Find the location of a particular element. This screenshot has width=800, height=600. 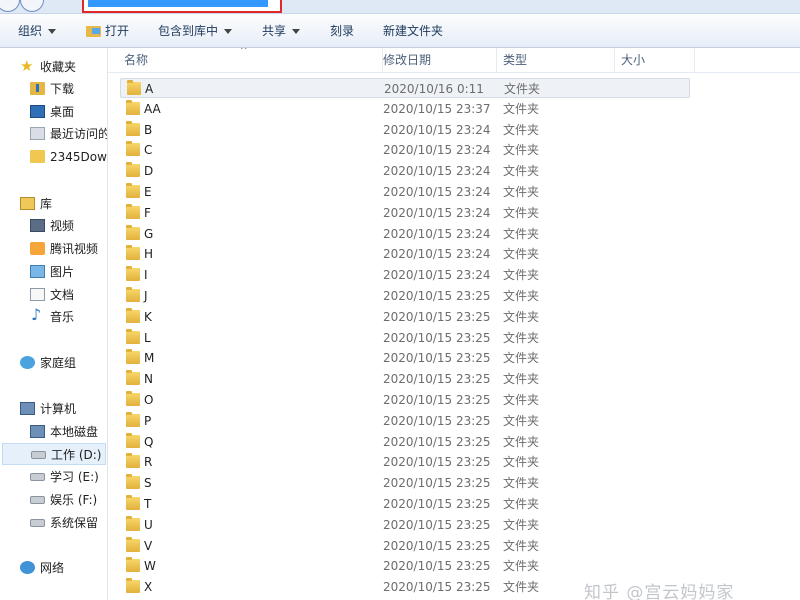

file-row: V 2020/10/15 23:25 文件夹 is located at coordinates (405, 546).